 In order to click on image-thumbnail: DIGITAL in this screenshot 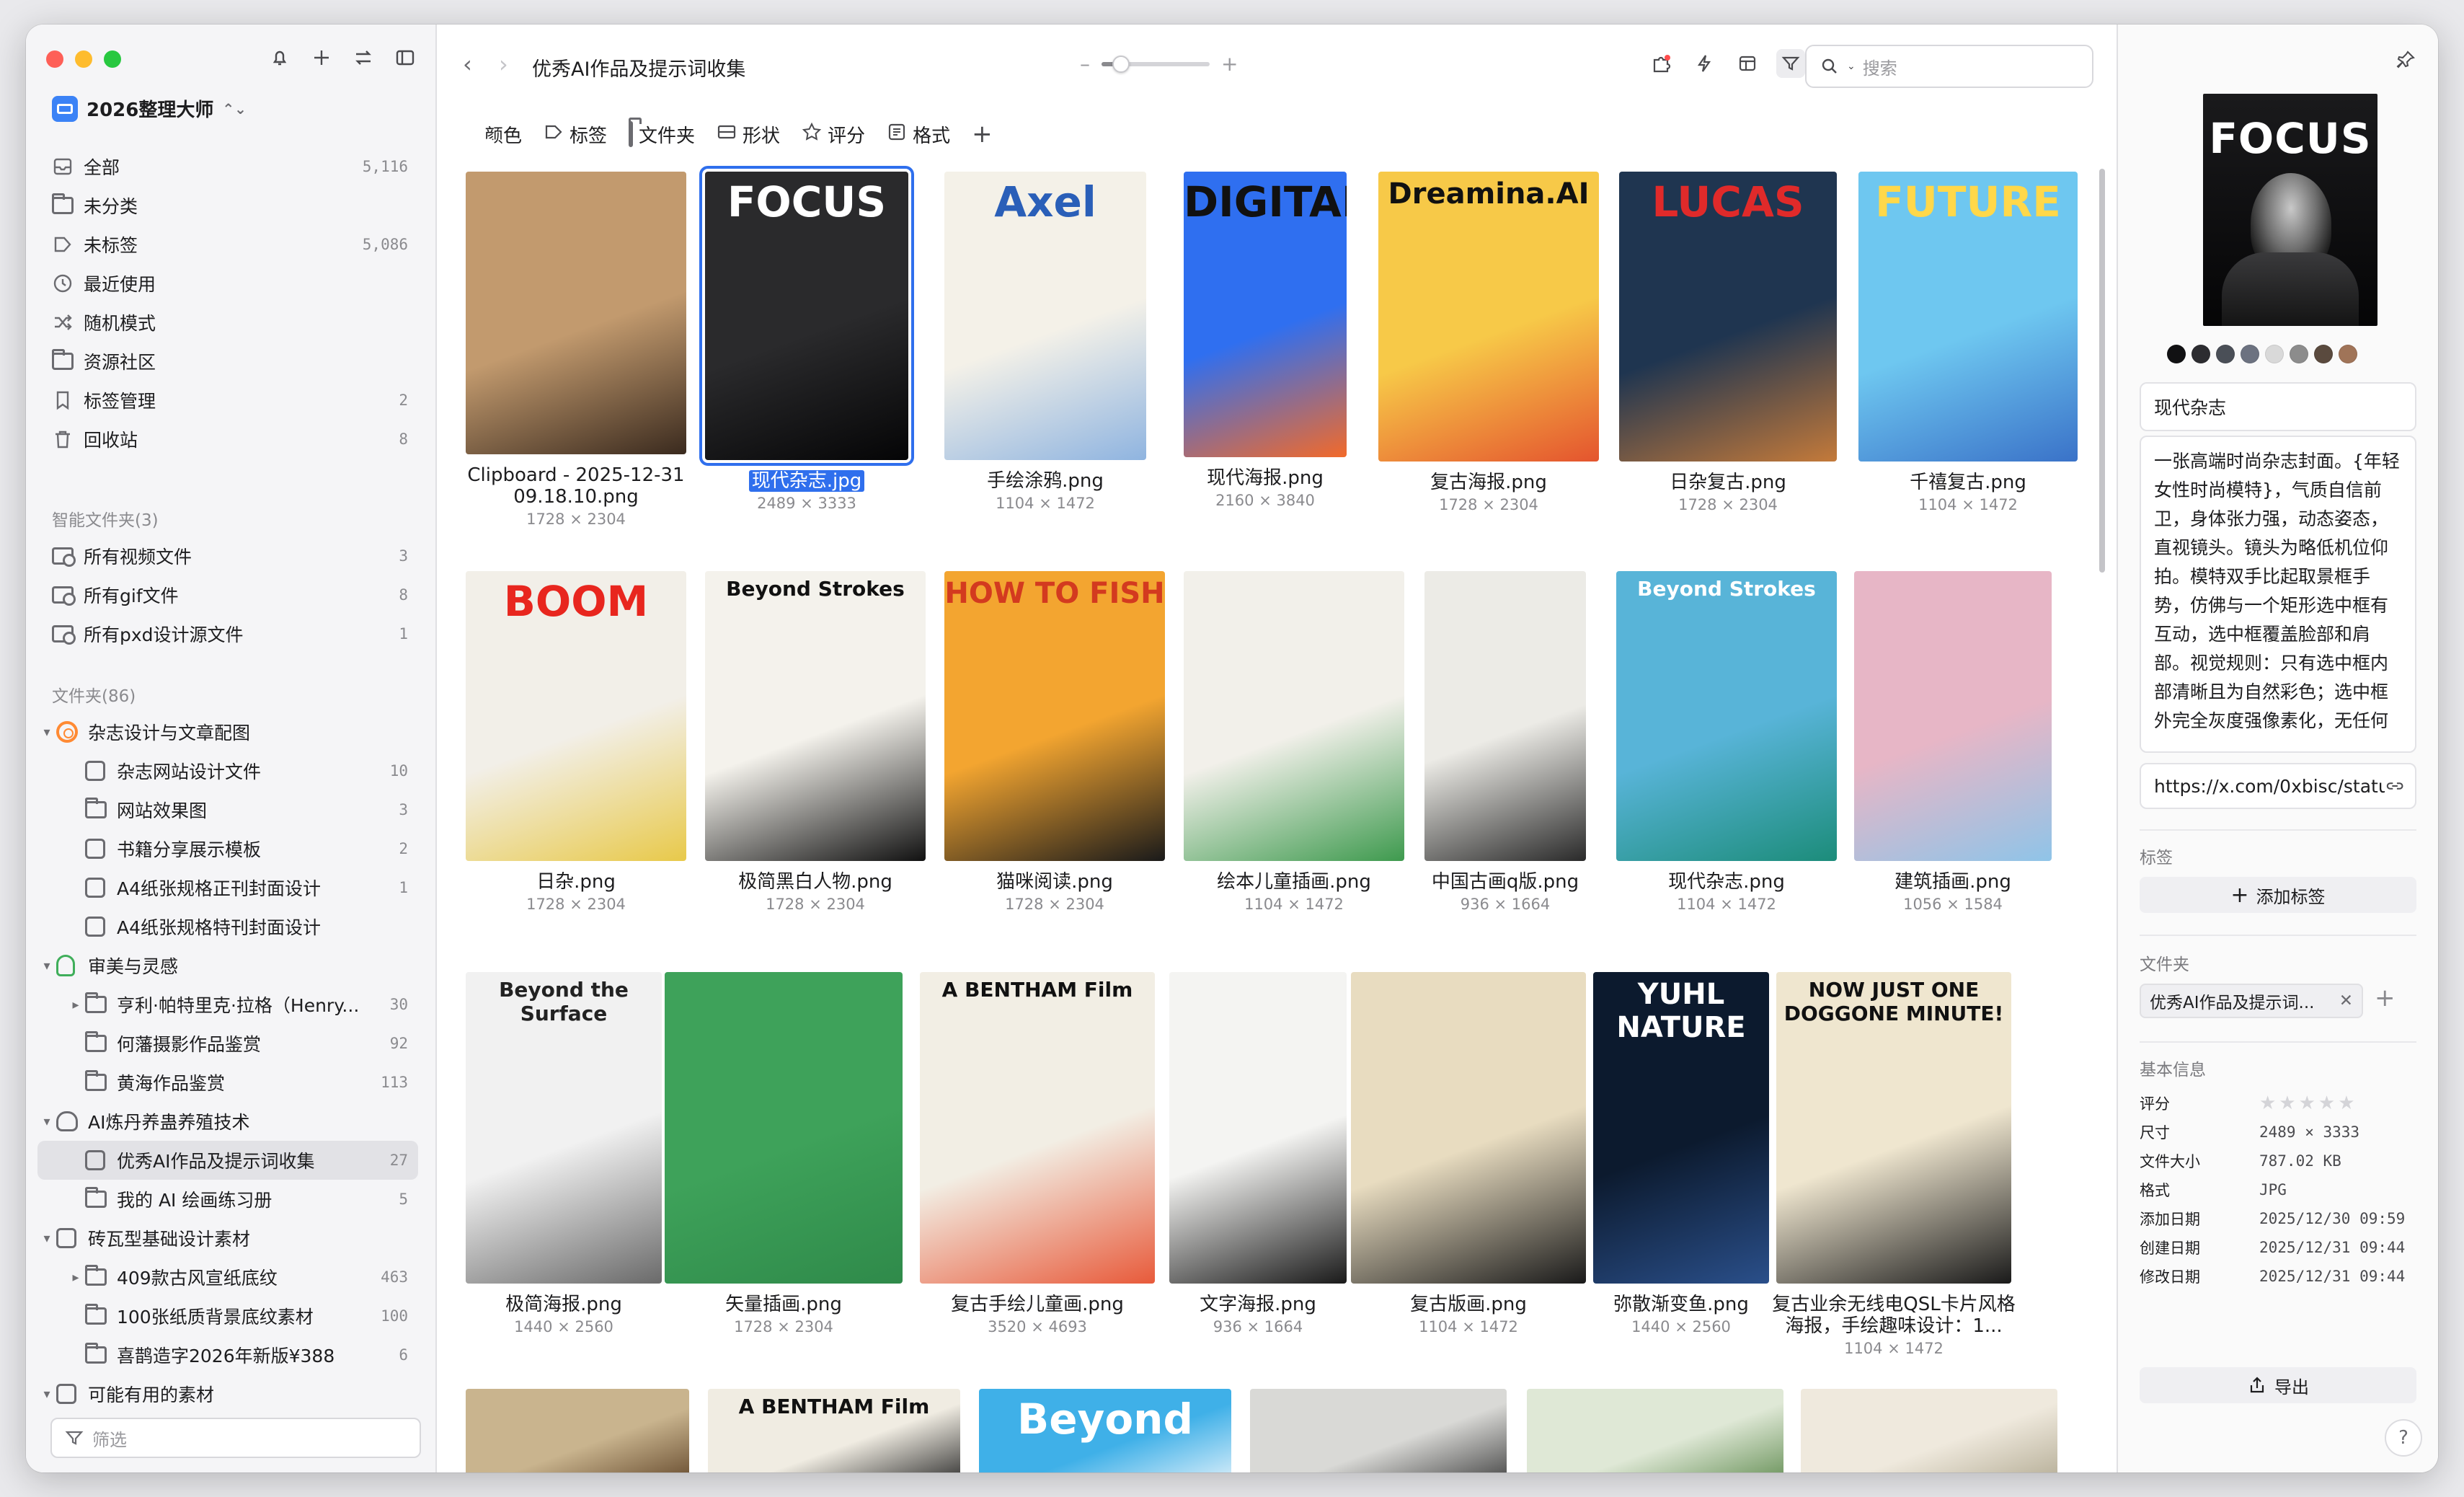, I will do `click(1265, 314)`.